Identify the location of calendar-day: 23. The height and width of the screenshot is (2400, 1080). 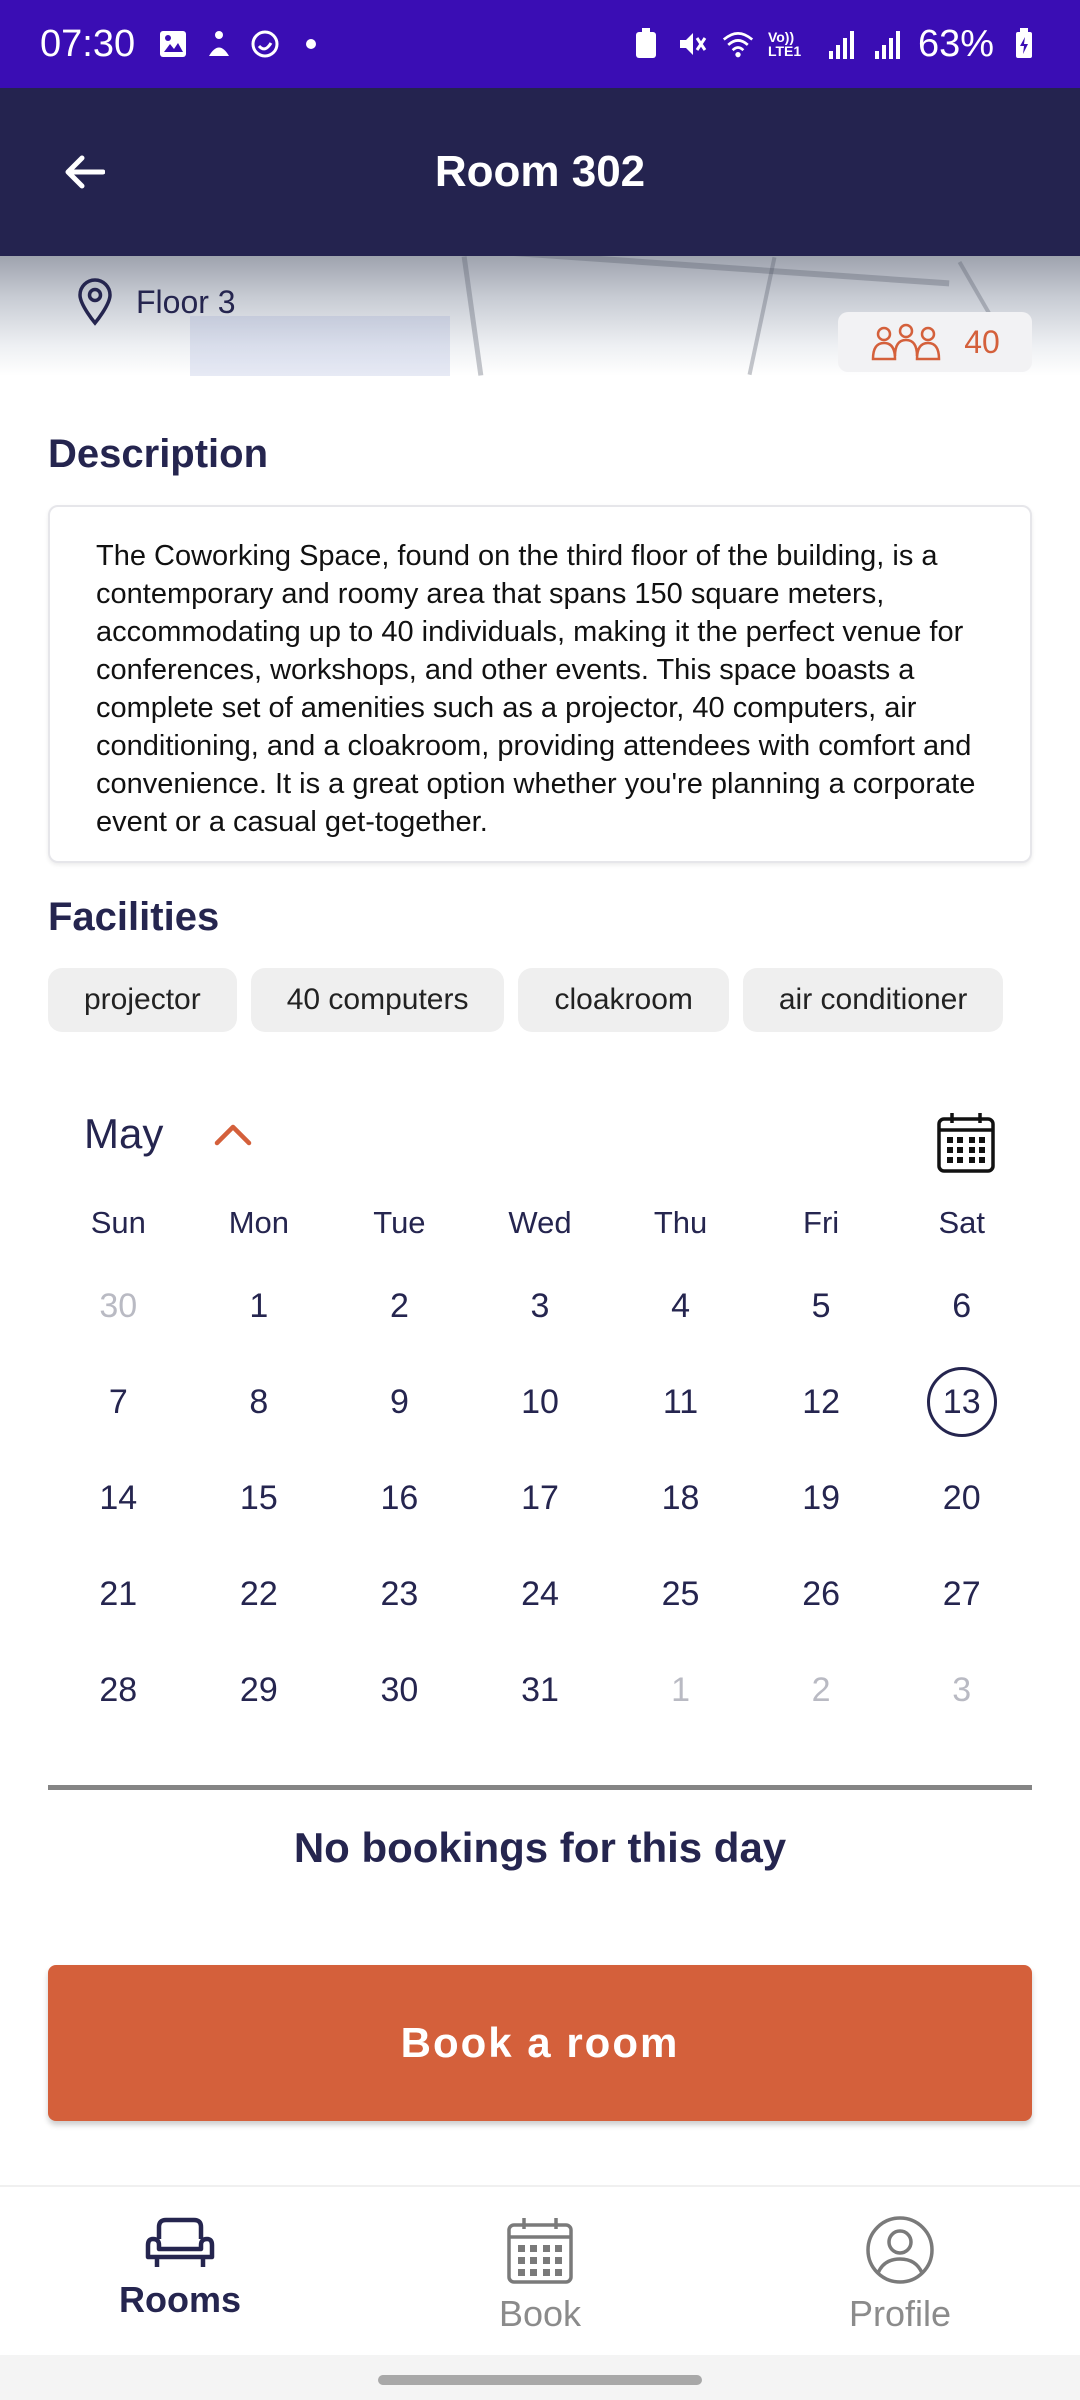
(399, 1594).